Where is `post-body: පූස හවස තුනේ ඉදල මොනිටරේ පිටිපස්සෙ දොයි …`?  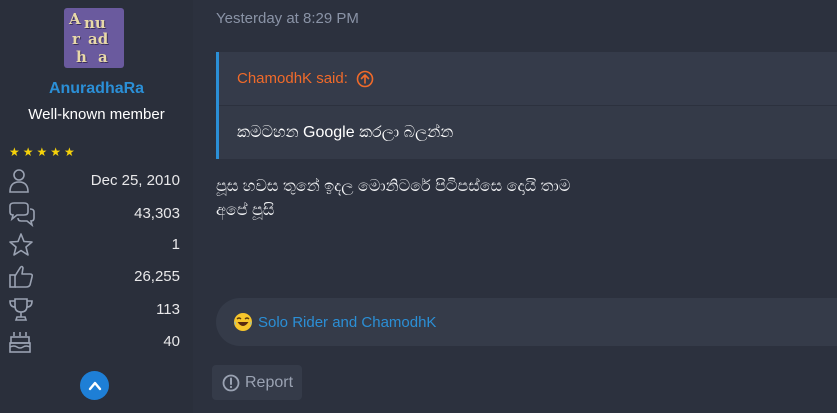 post-body: පූස හවස තුනේ ඉදල මොනිටරේ පිටිපස්සෙ දොයි … is located at coordinates (476, 199).